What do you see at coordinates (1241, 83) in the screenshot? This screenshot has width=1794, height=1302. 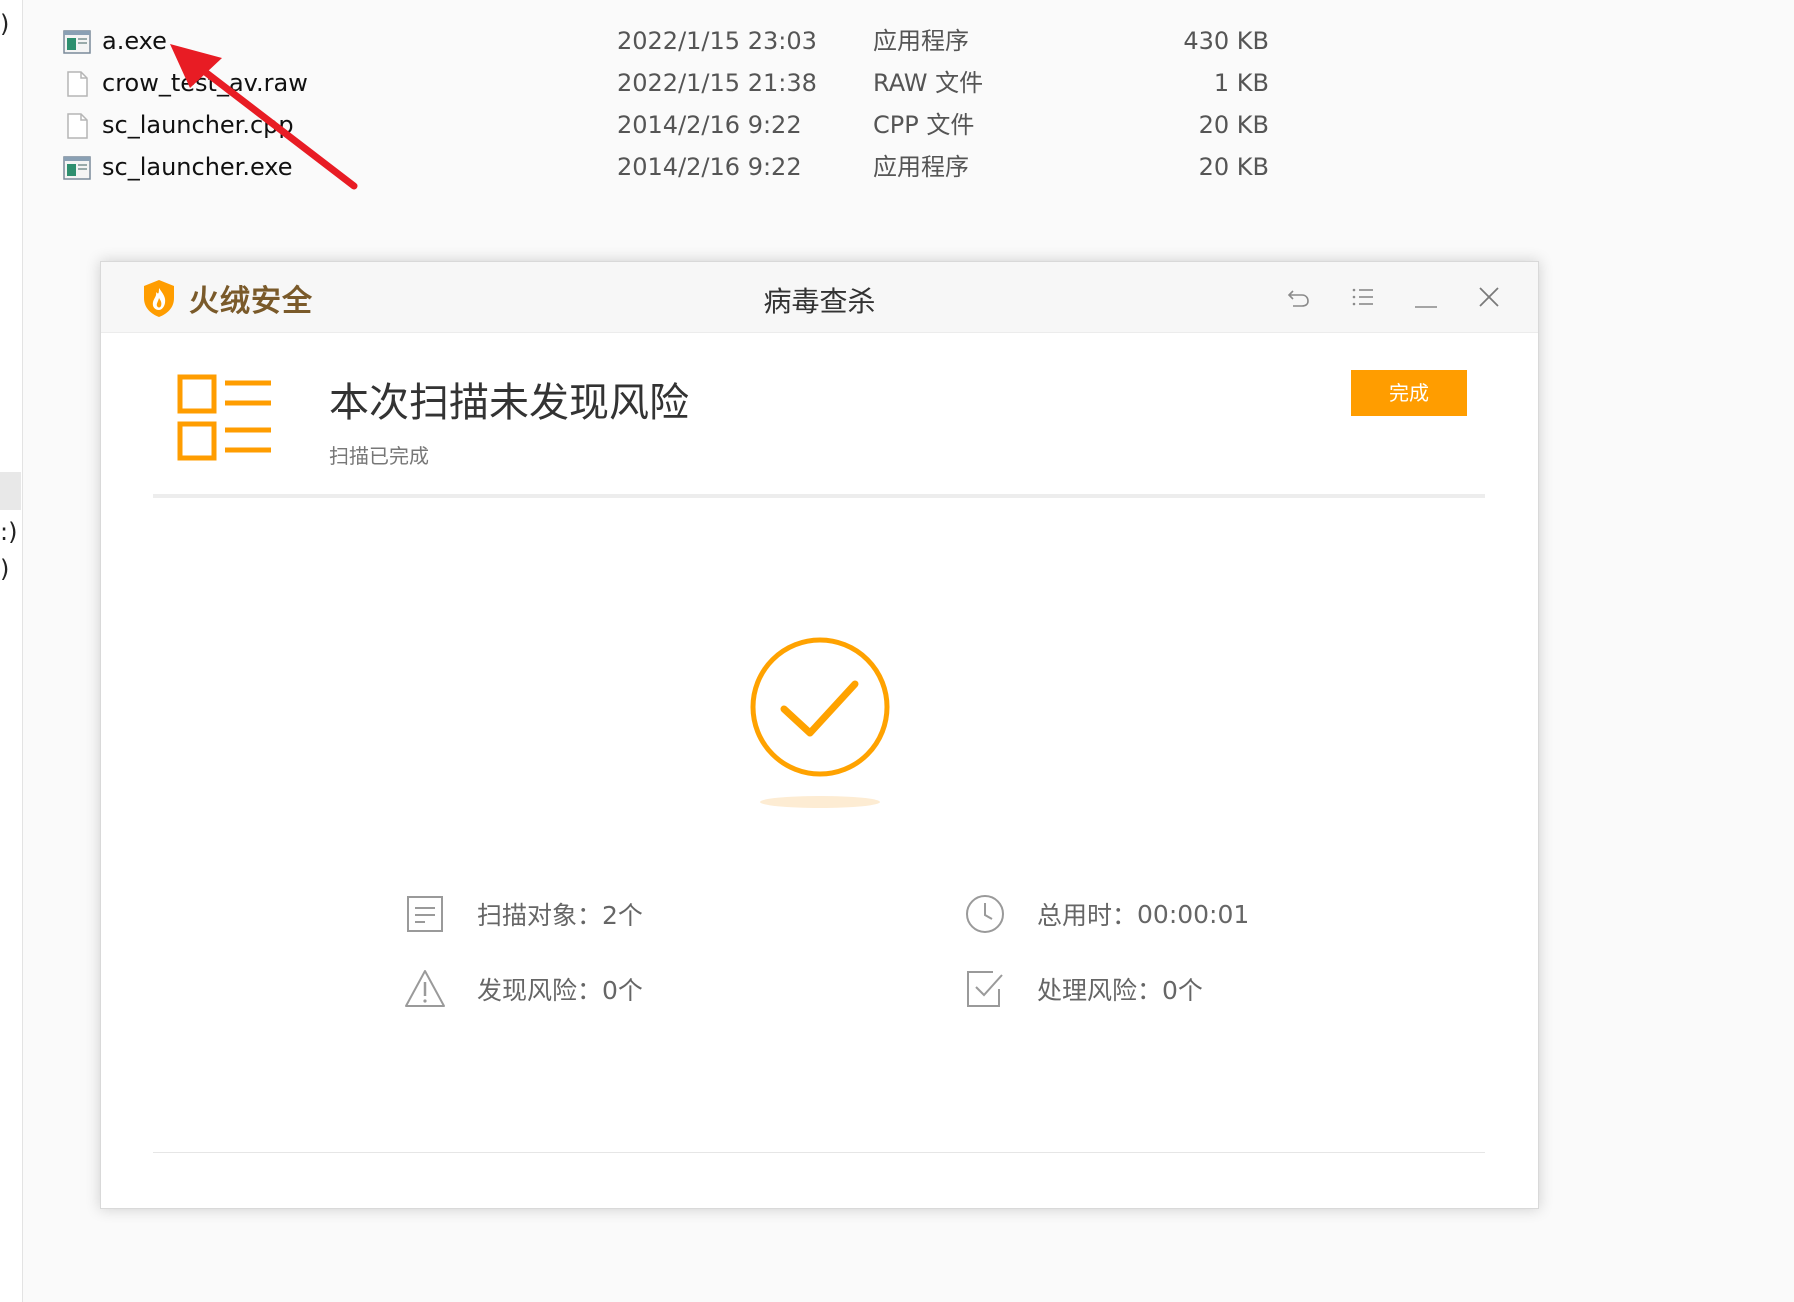 I see `file-size: 1 KB` at bounding box center [1241, 83].